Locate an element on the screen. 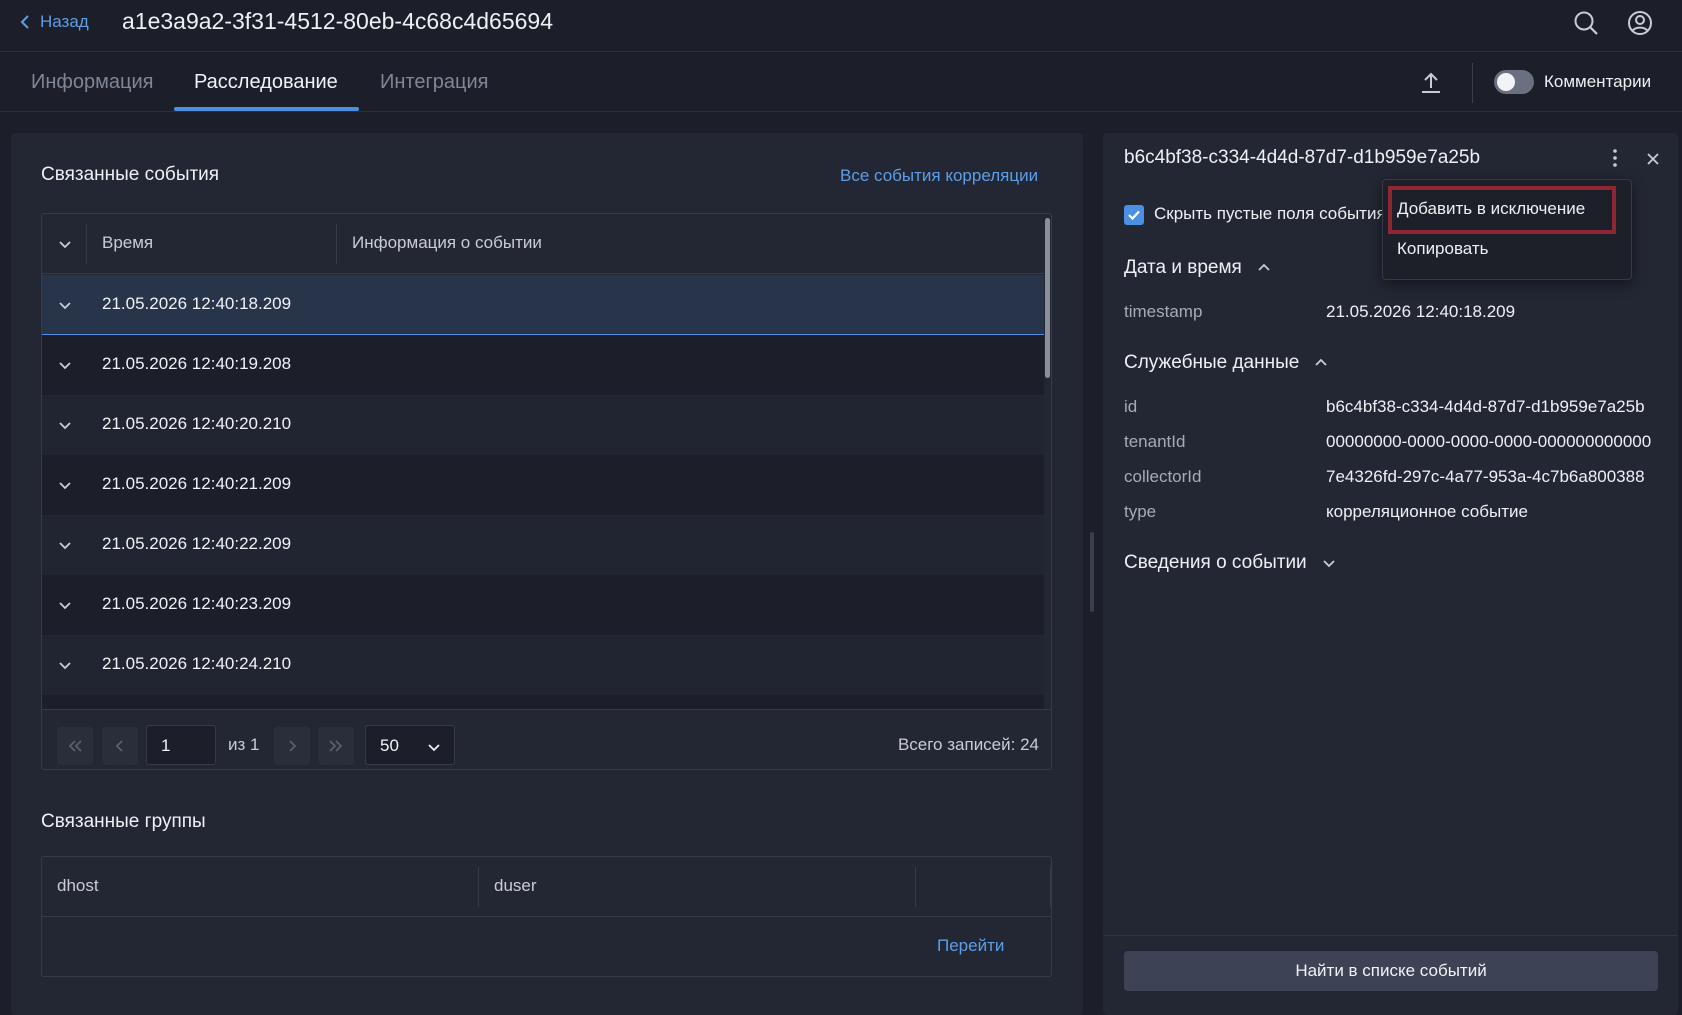 This screenshot has width=1682, height=1015. footer-divider is located at coordinates (1390, 935).